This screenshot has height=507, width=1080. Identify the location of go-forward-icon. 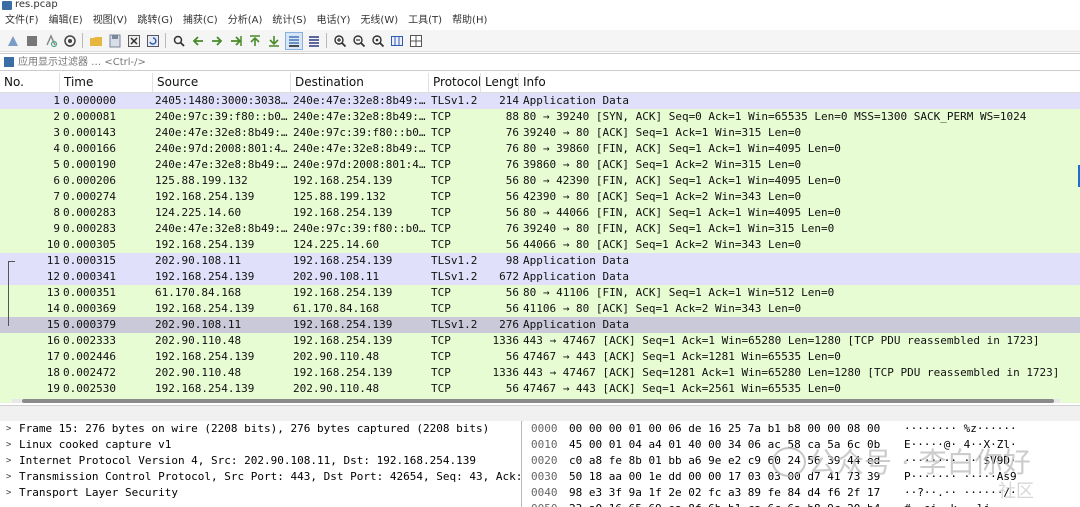
(217, 41).